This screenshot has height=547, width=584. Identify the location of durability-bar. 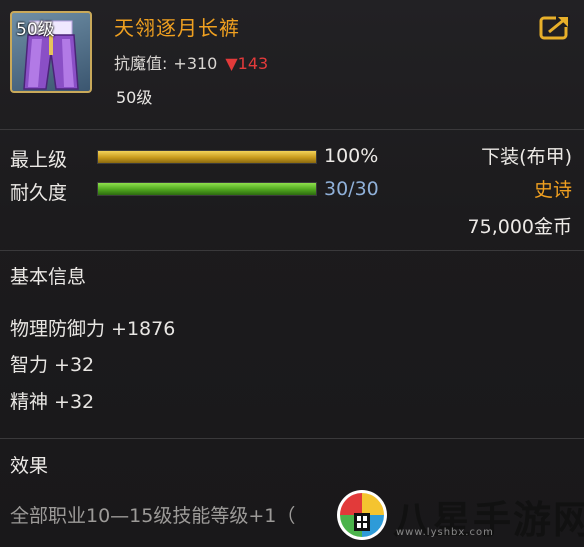
(207, 189).